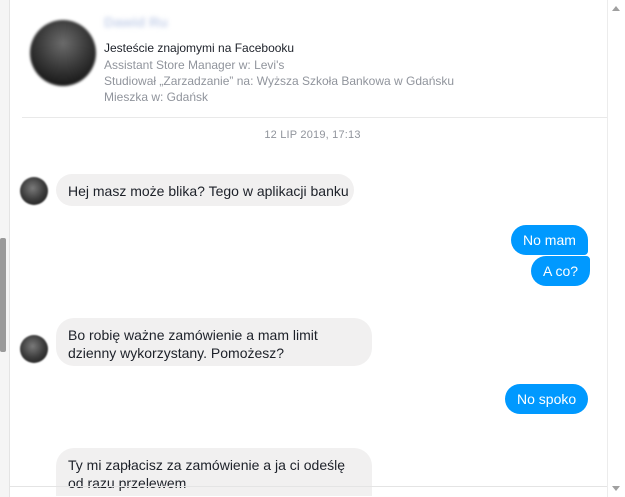 The image size is (625, 497). I want to click on message-outgoing: No mam, so click(549, 240).